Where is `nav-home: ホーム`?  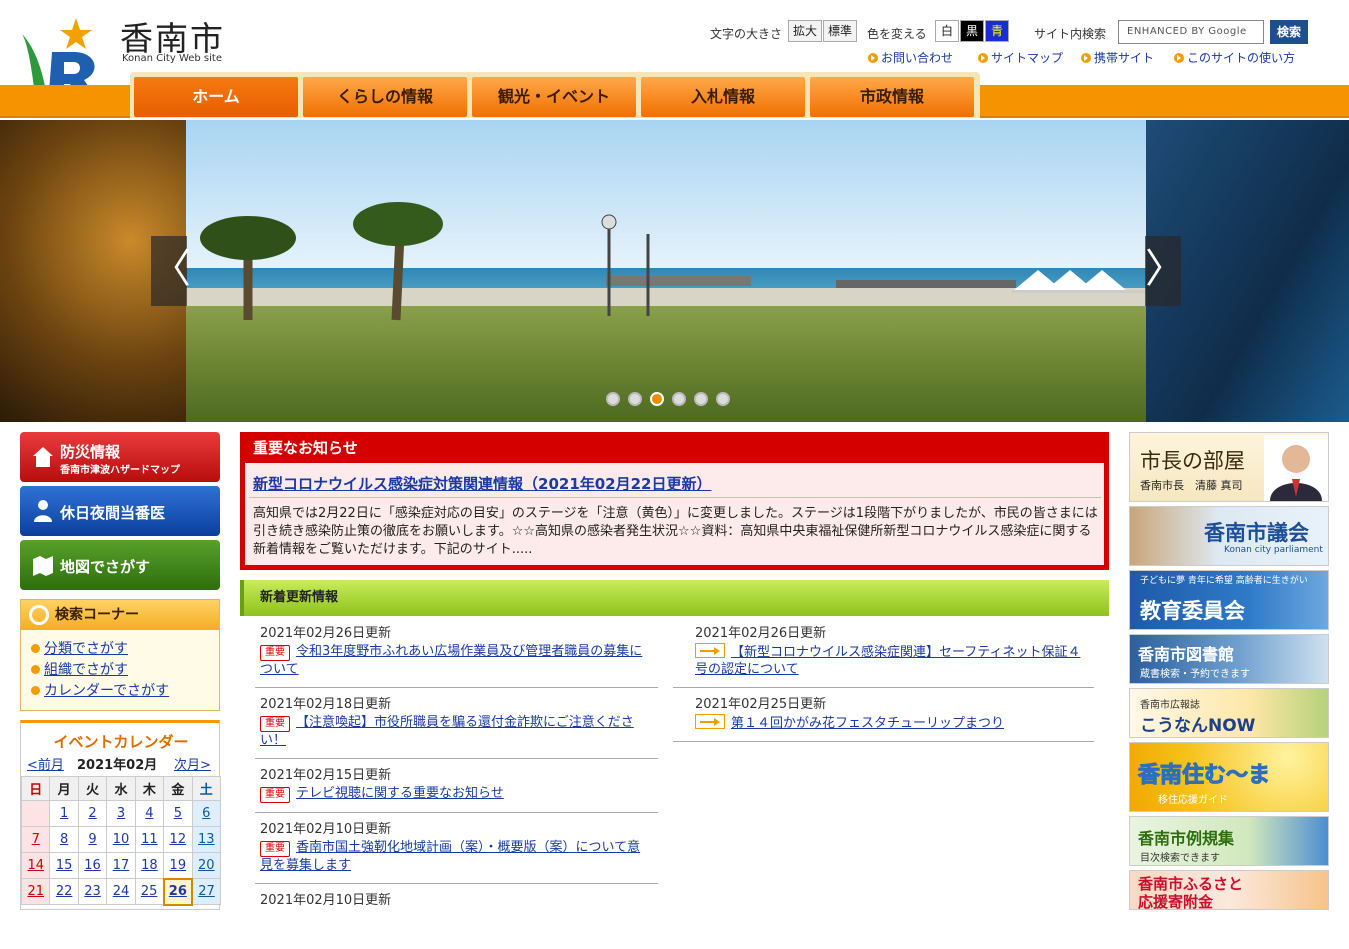 nav-home: ホーム is located at coordinates (216, 97).